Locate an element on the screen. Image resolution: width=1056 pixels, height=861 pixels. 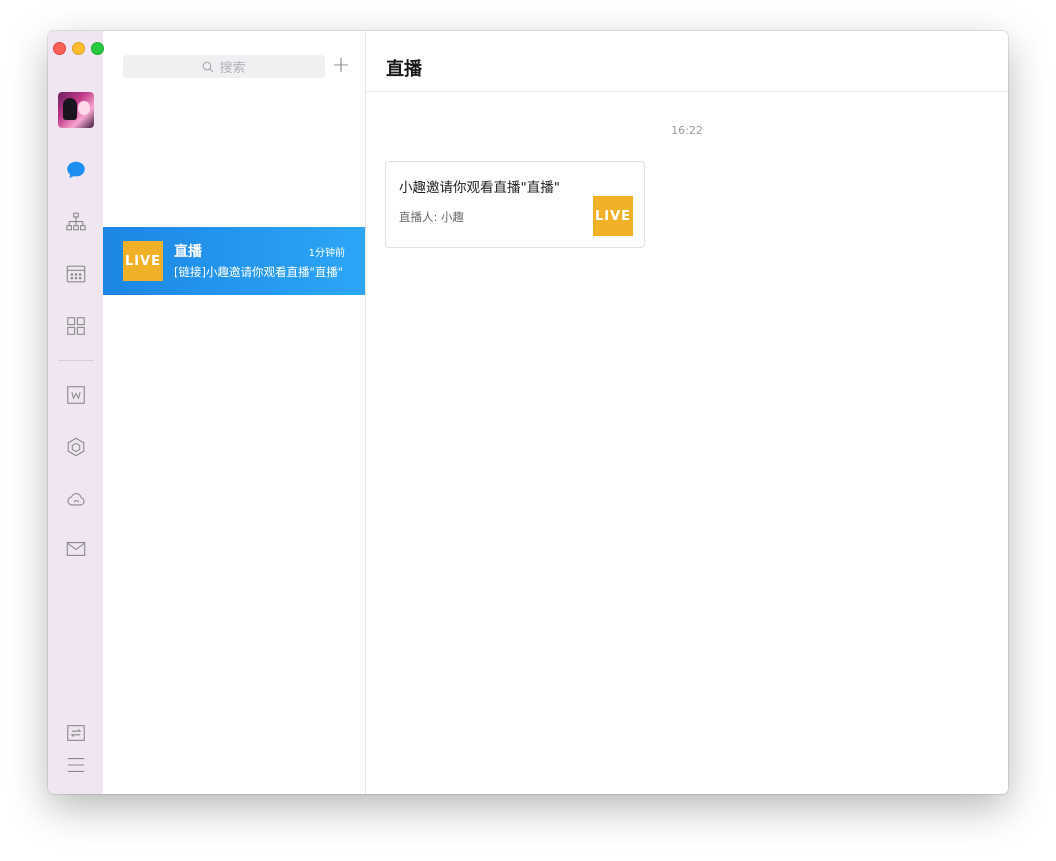
maximize-window-button is located at coordinates (97, 48).